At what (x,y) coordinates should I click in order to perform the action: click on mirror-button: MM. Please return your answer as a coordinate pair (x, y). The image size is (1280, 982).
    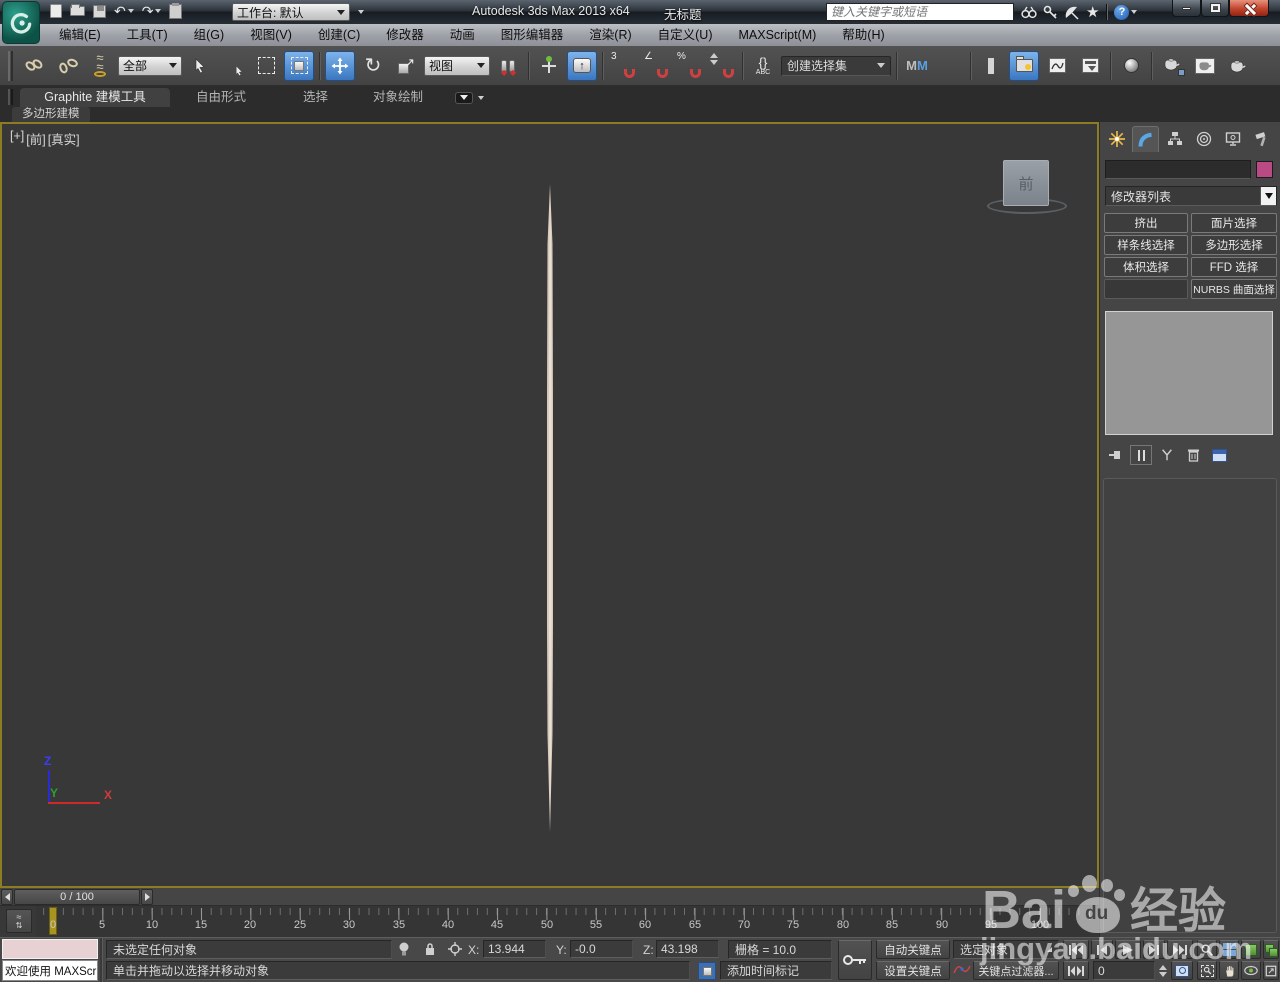
    Looking at the image, I should click on (917, 66).